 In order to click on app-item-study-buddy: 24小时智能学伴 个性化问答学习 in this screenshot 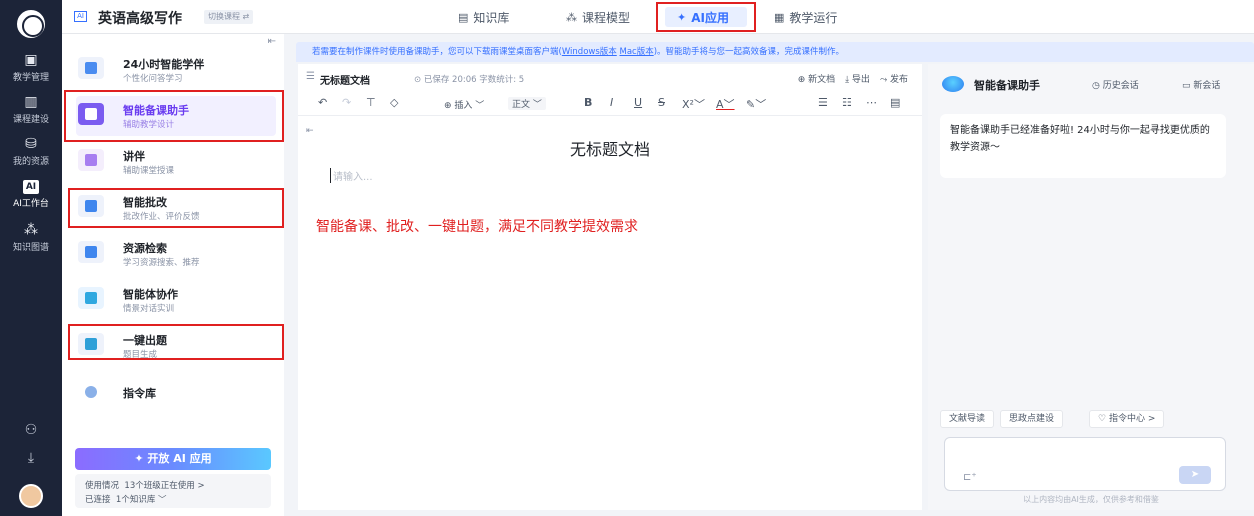, I will do `click(176, 70)`.